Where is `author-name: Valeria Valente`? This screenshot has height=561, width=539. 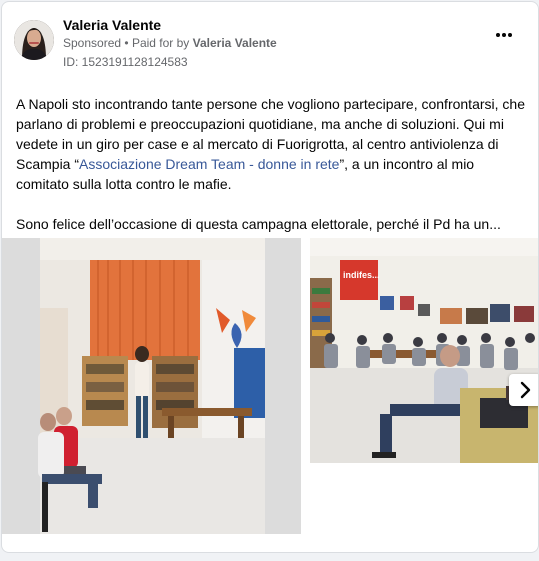 author-name: Valeria Valente is located at coordinates (112, 25).